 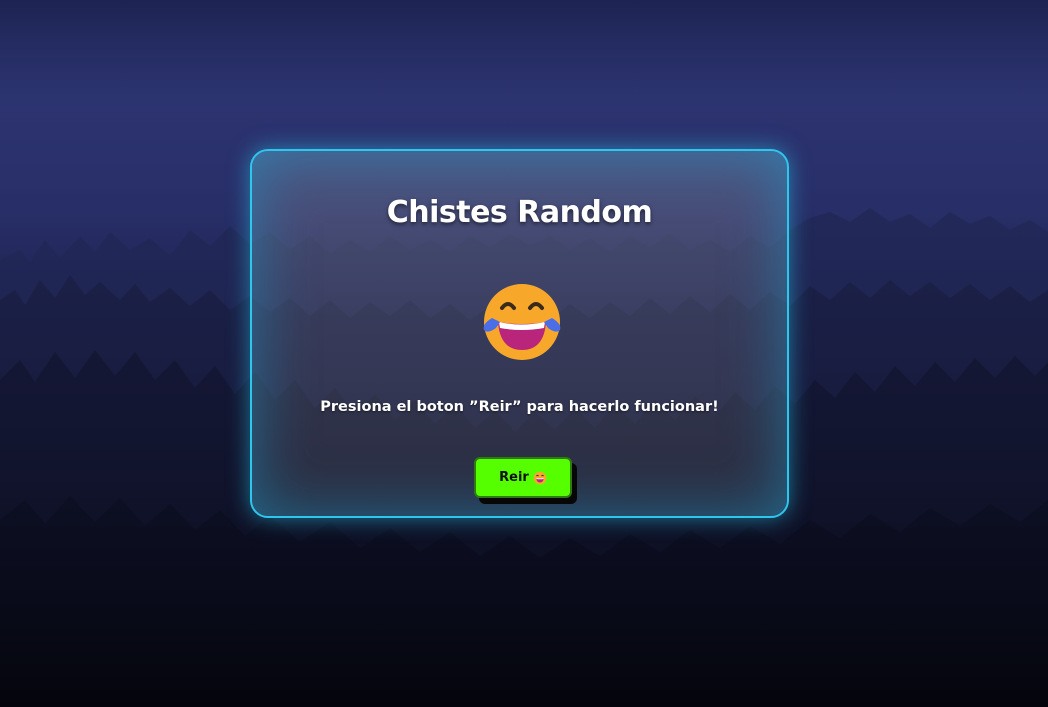 I want to click on face-with-tears-of-joy-icon, so click(x=522, y=322).